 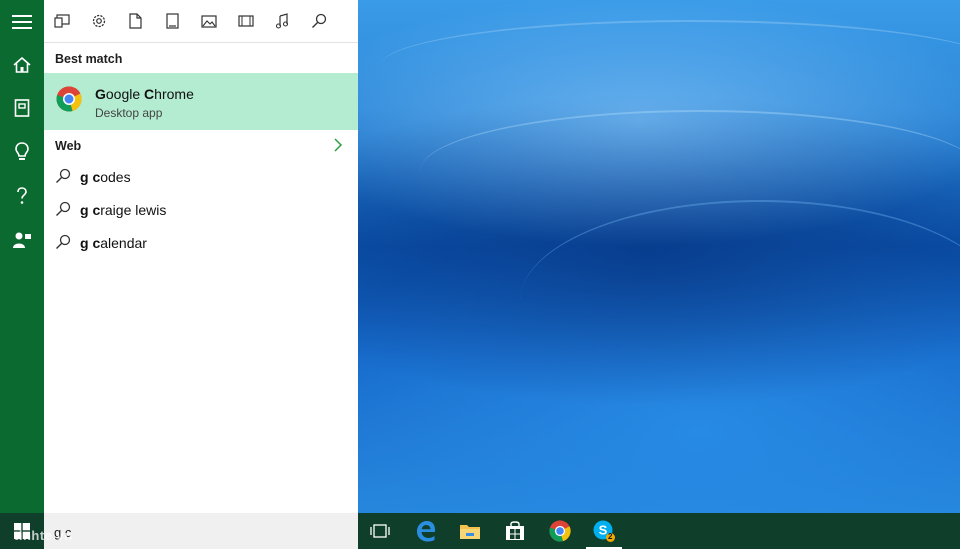 What do you see at coordinates (135, 21) in the screenshot?
I see `document-icon` at bounding box center [135, 21].